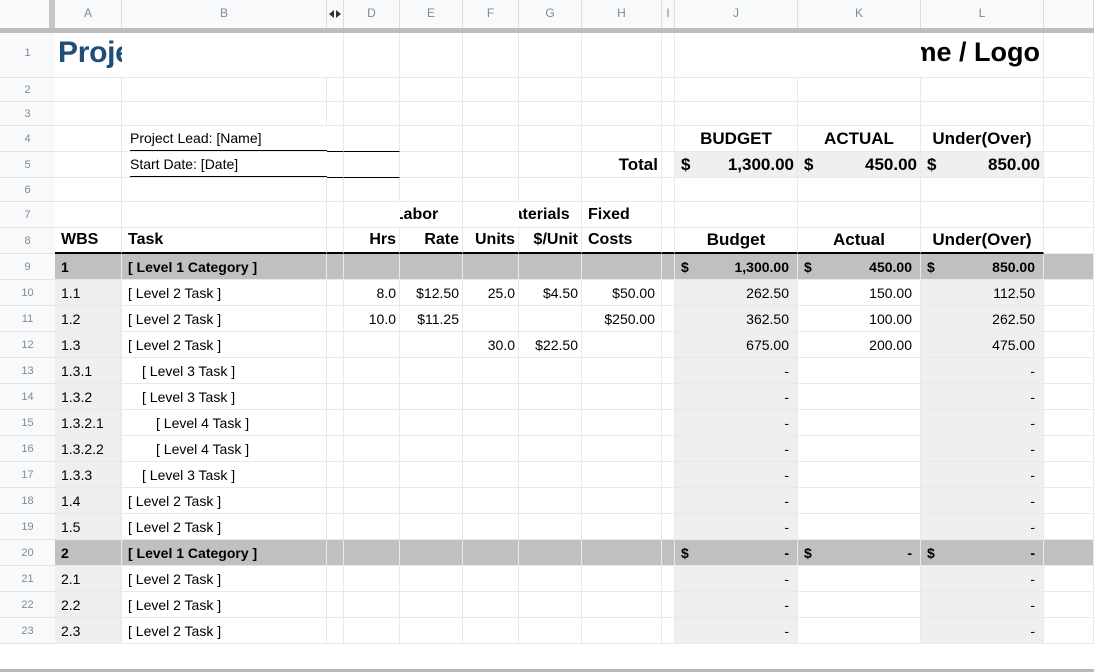 The height and width of the screenshot is (672, 1094). What do you see at coordinates (27, 267) in the screenshot?
I see `row-number-9: 9` at bounding box center [27, 267].